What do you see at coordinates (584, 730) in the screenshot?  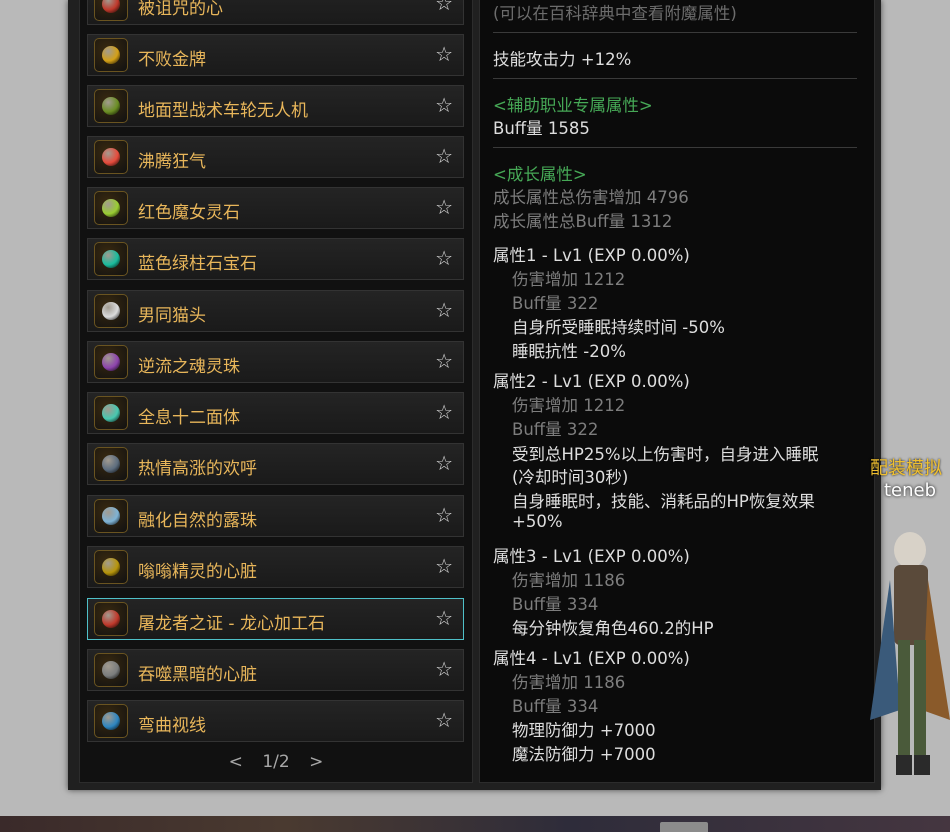 I see `attr4-effect1: 物理防御力 +7000` at bounding box center [584, 730].